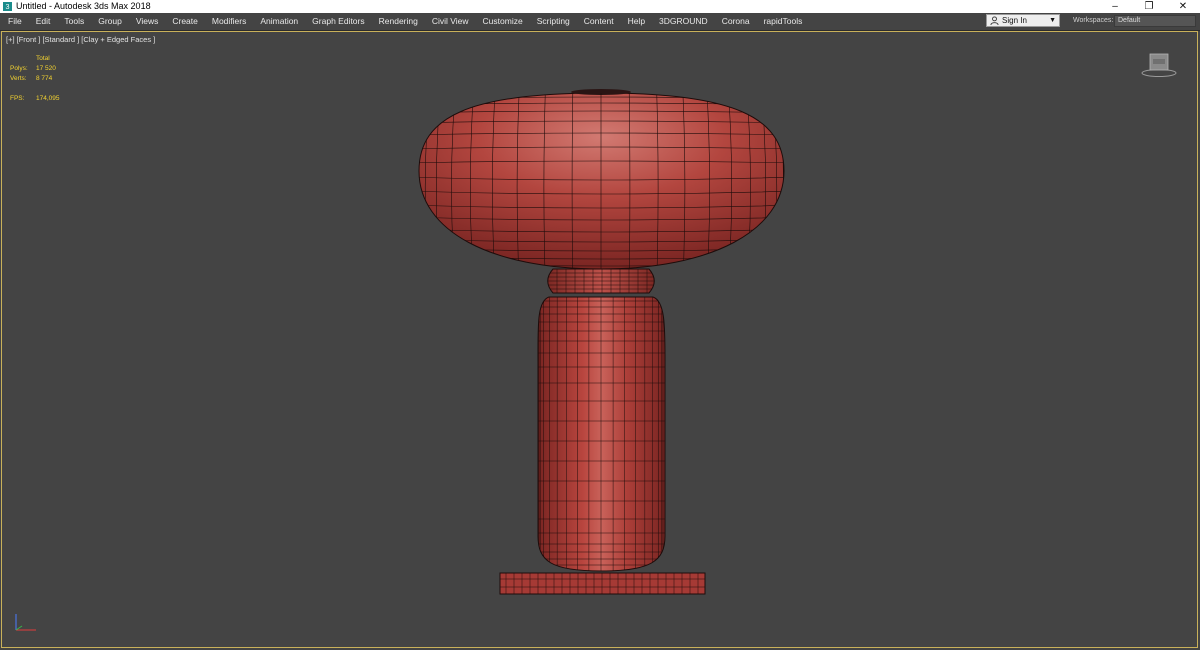  Describe the element at coordinates (398, 21) in the screenshot. I see `menu-rendering: Rendering` at that location.